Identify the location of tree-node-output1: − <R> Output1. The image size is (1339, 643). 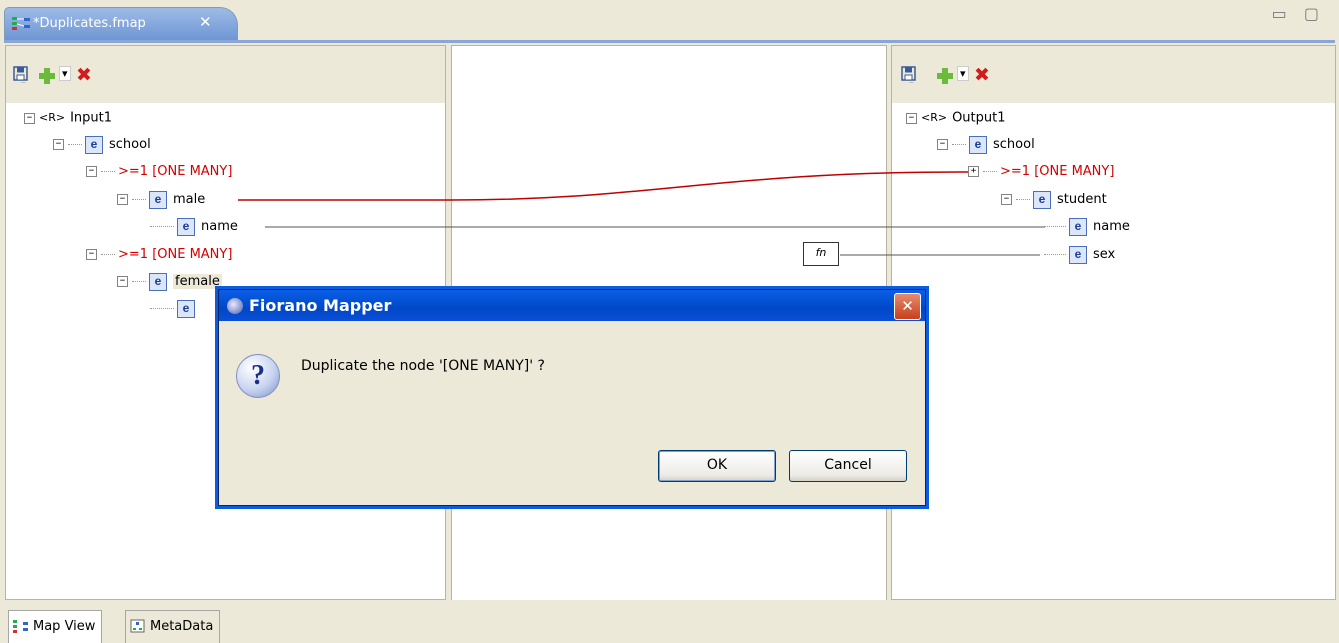
(956, 118).